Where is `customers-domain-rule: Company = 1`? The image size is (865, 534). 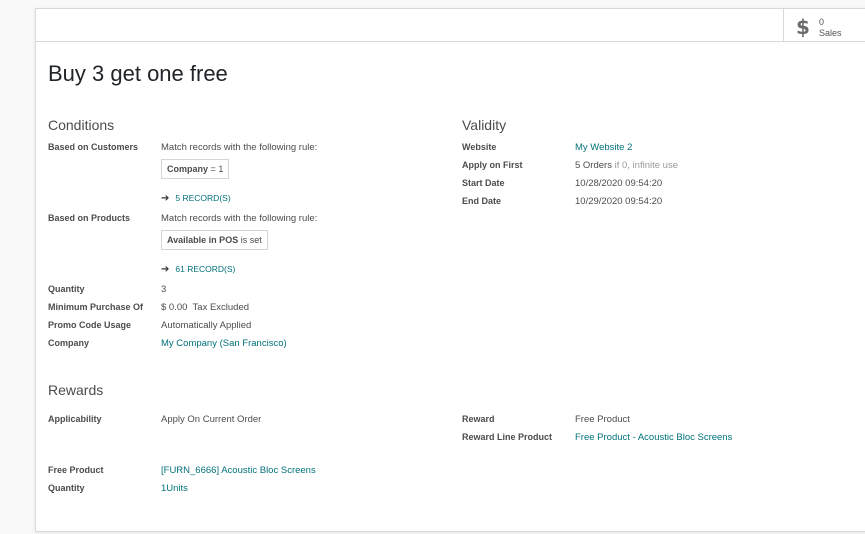
customers-domain-rule: Company = 1 is located at coordinates (195, 169).